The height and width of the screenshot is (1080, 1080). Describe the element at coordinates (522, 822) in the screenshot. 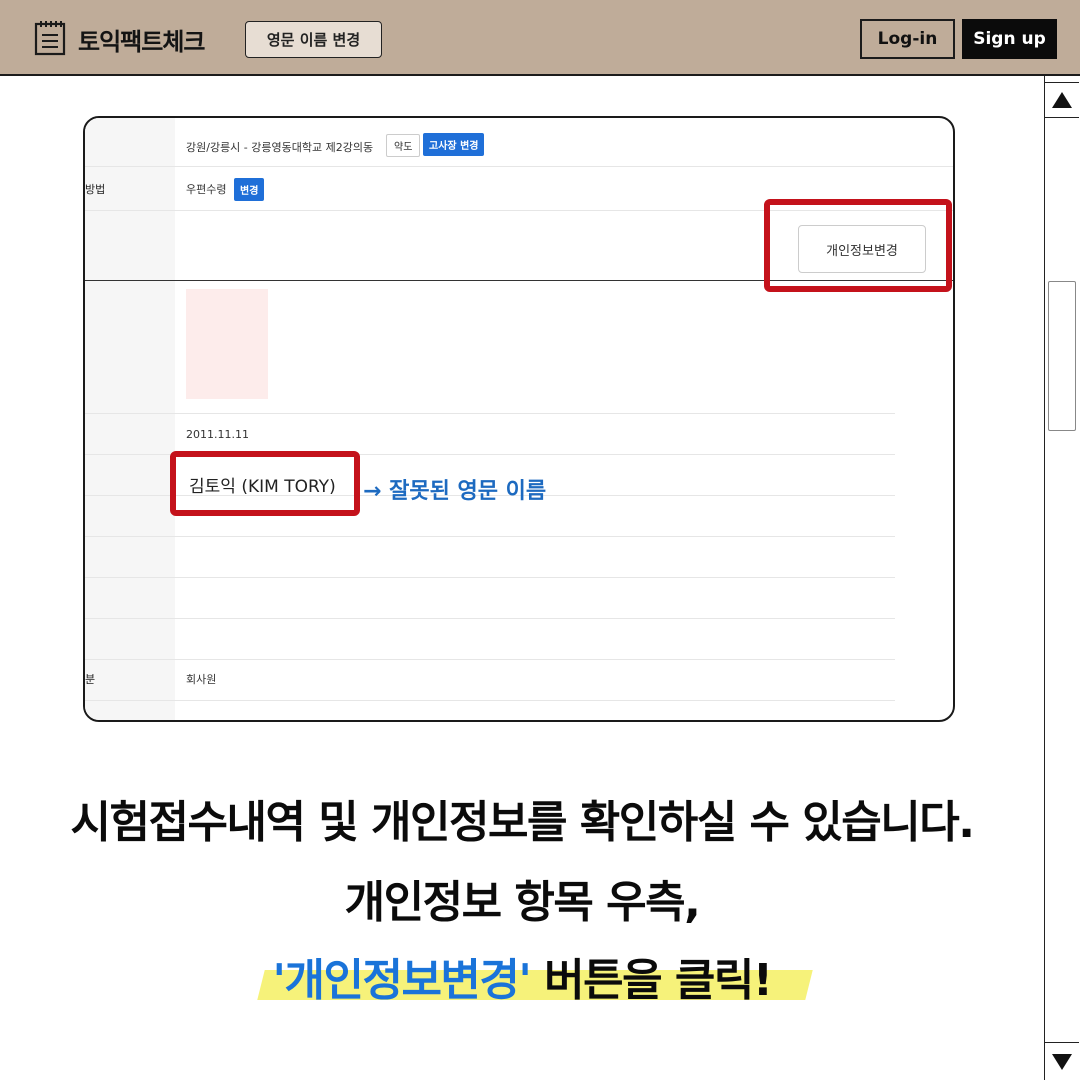

I see `caption-line-1: 시험접수내역 및 개인정보를 확인하실 수 있습니다.` at that location.